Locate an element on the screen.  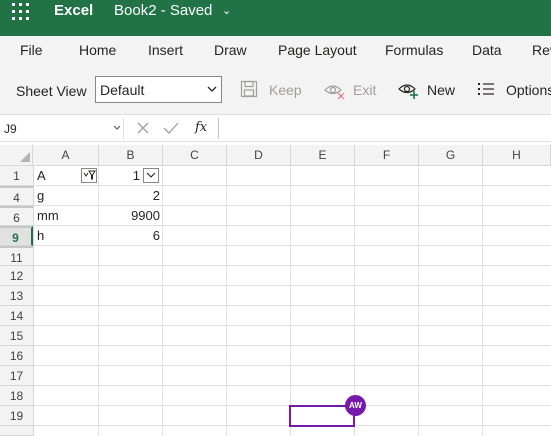
row-header-active: 9 is located at coordinates (16, 236).